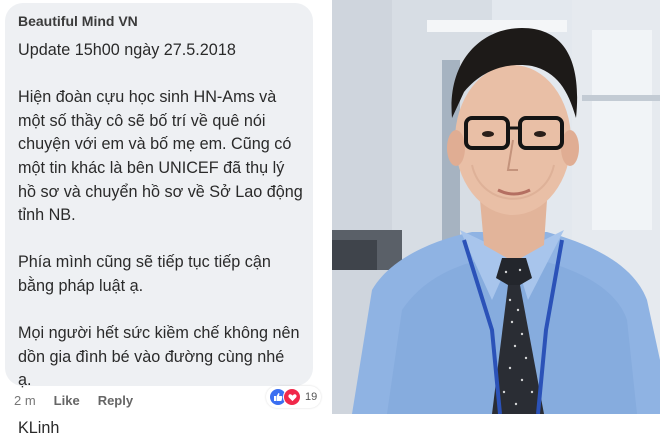 The height and width of the screenshot is (440, 660). I want to click on comment-line: một số thầy cô sẽ bố trí về quê nói, so click(165, 122).